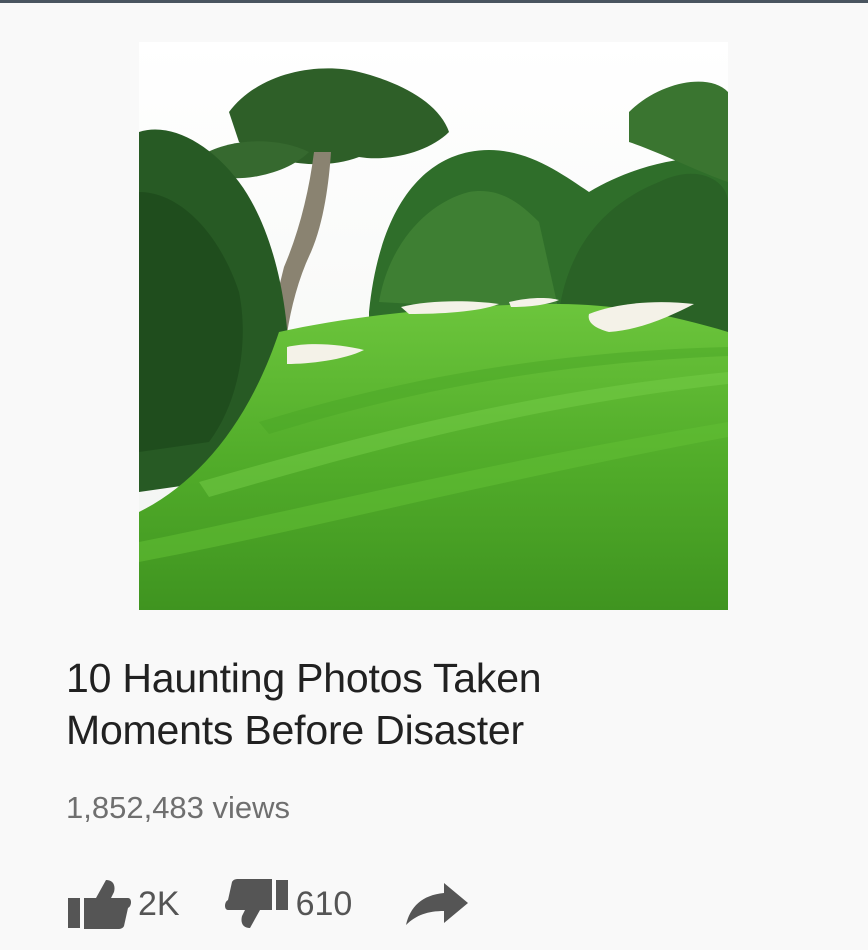 The width and height of the screenshot is (868, 950). I want to click on dislike-button: 610, so click(288, 904).